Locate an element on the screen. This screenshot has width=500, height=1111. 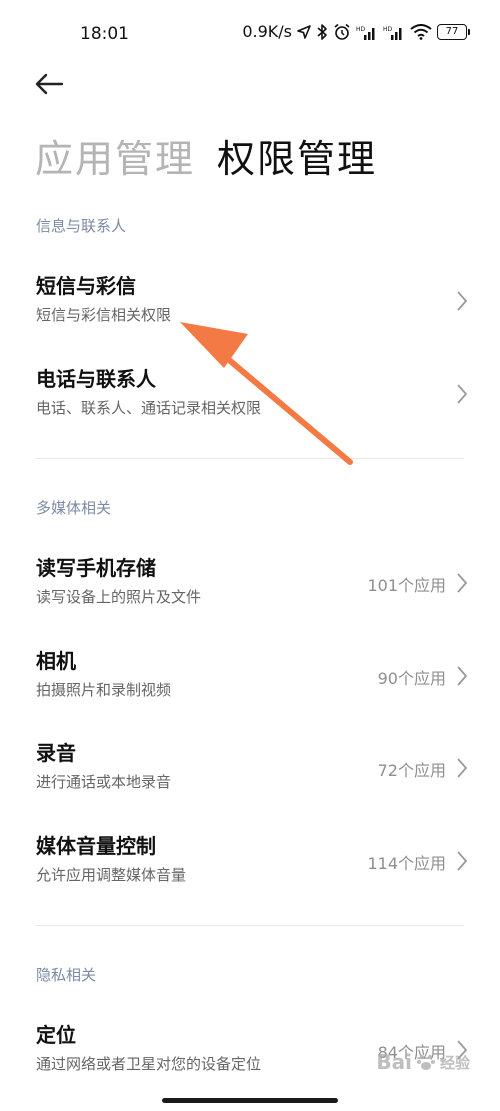
item-subtitle: 拍摄照片和录制视频 is located at coordinates (104, 690).